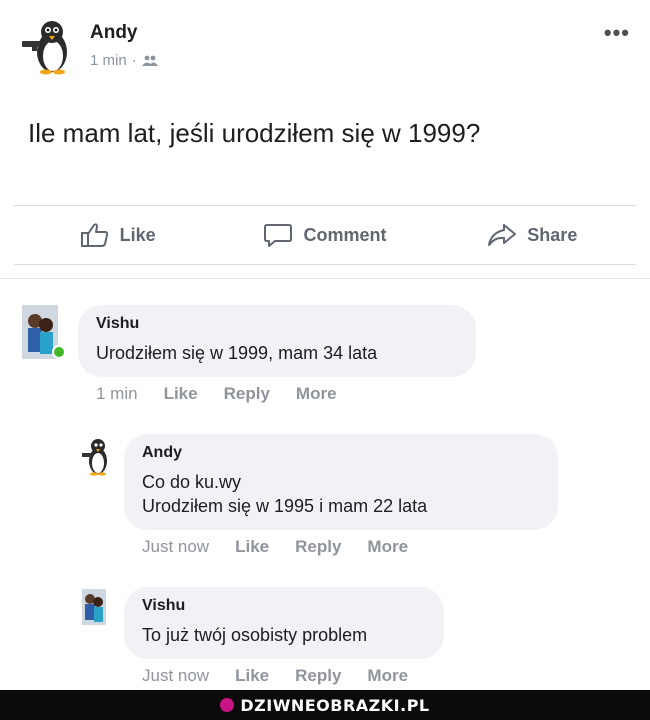 The height and width of the screenshot is (720, 650). I want to click on comment-bubble: Vishu To już twój osobisty problem, so click(284, 623).